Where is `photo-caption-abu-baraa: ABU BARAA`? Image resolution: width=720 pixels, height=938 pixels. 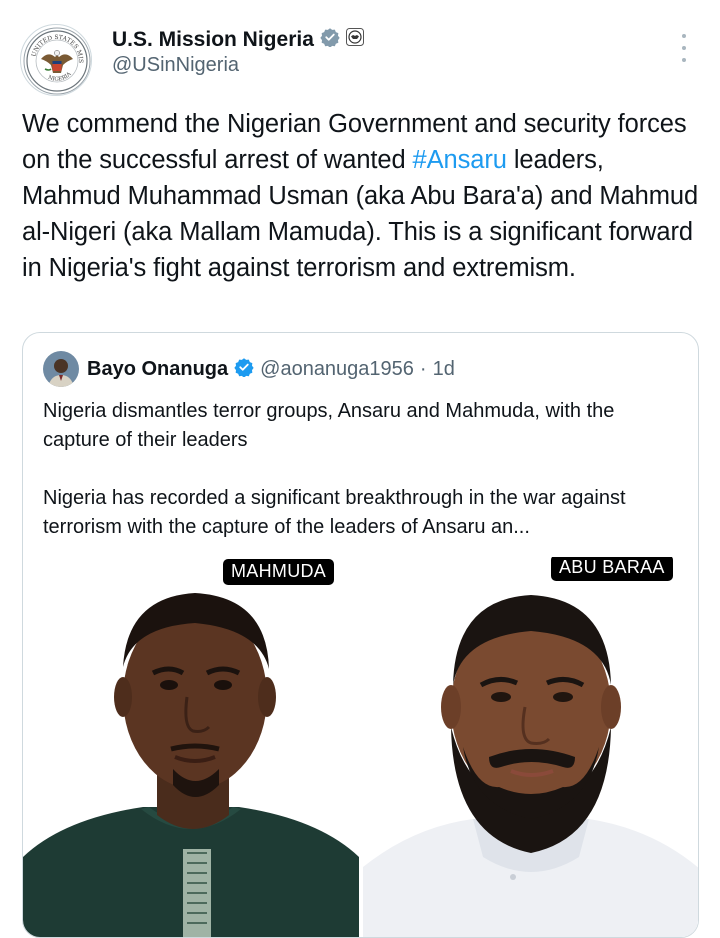 photo-caption-abu-baraa: ABU BARAA is located at coordinates (612, 569).